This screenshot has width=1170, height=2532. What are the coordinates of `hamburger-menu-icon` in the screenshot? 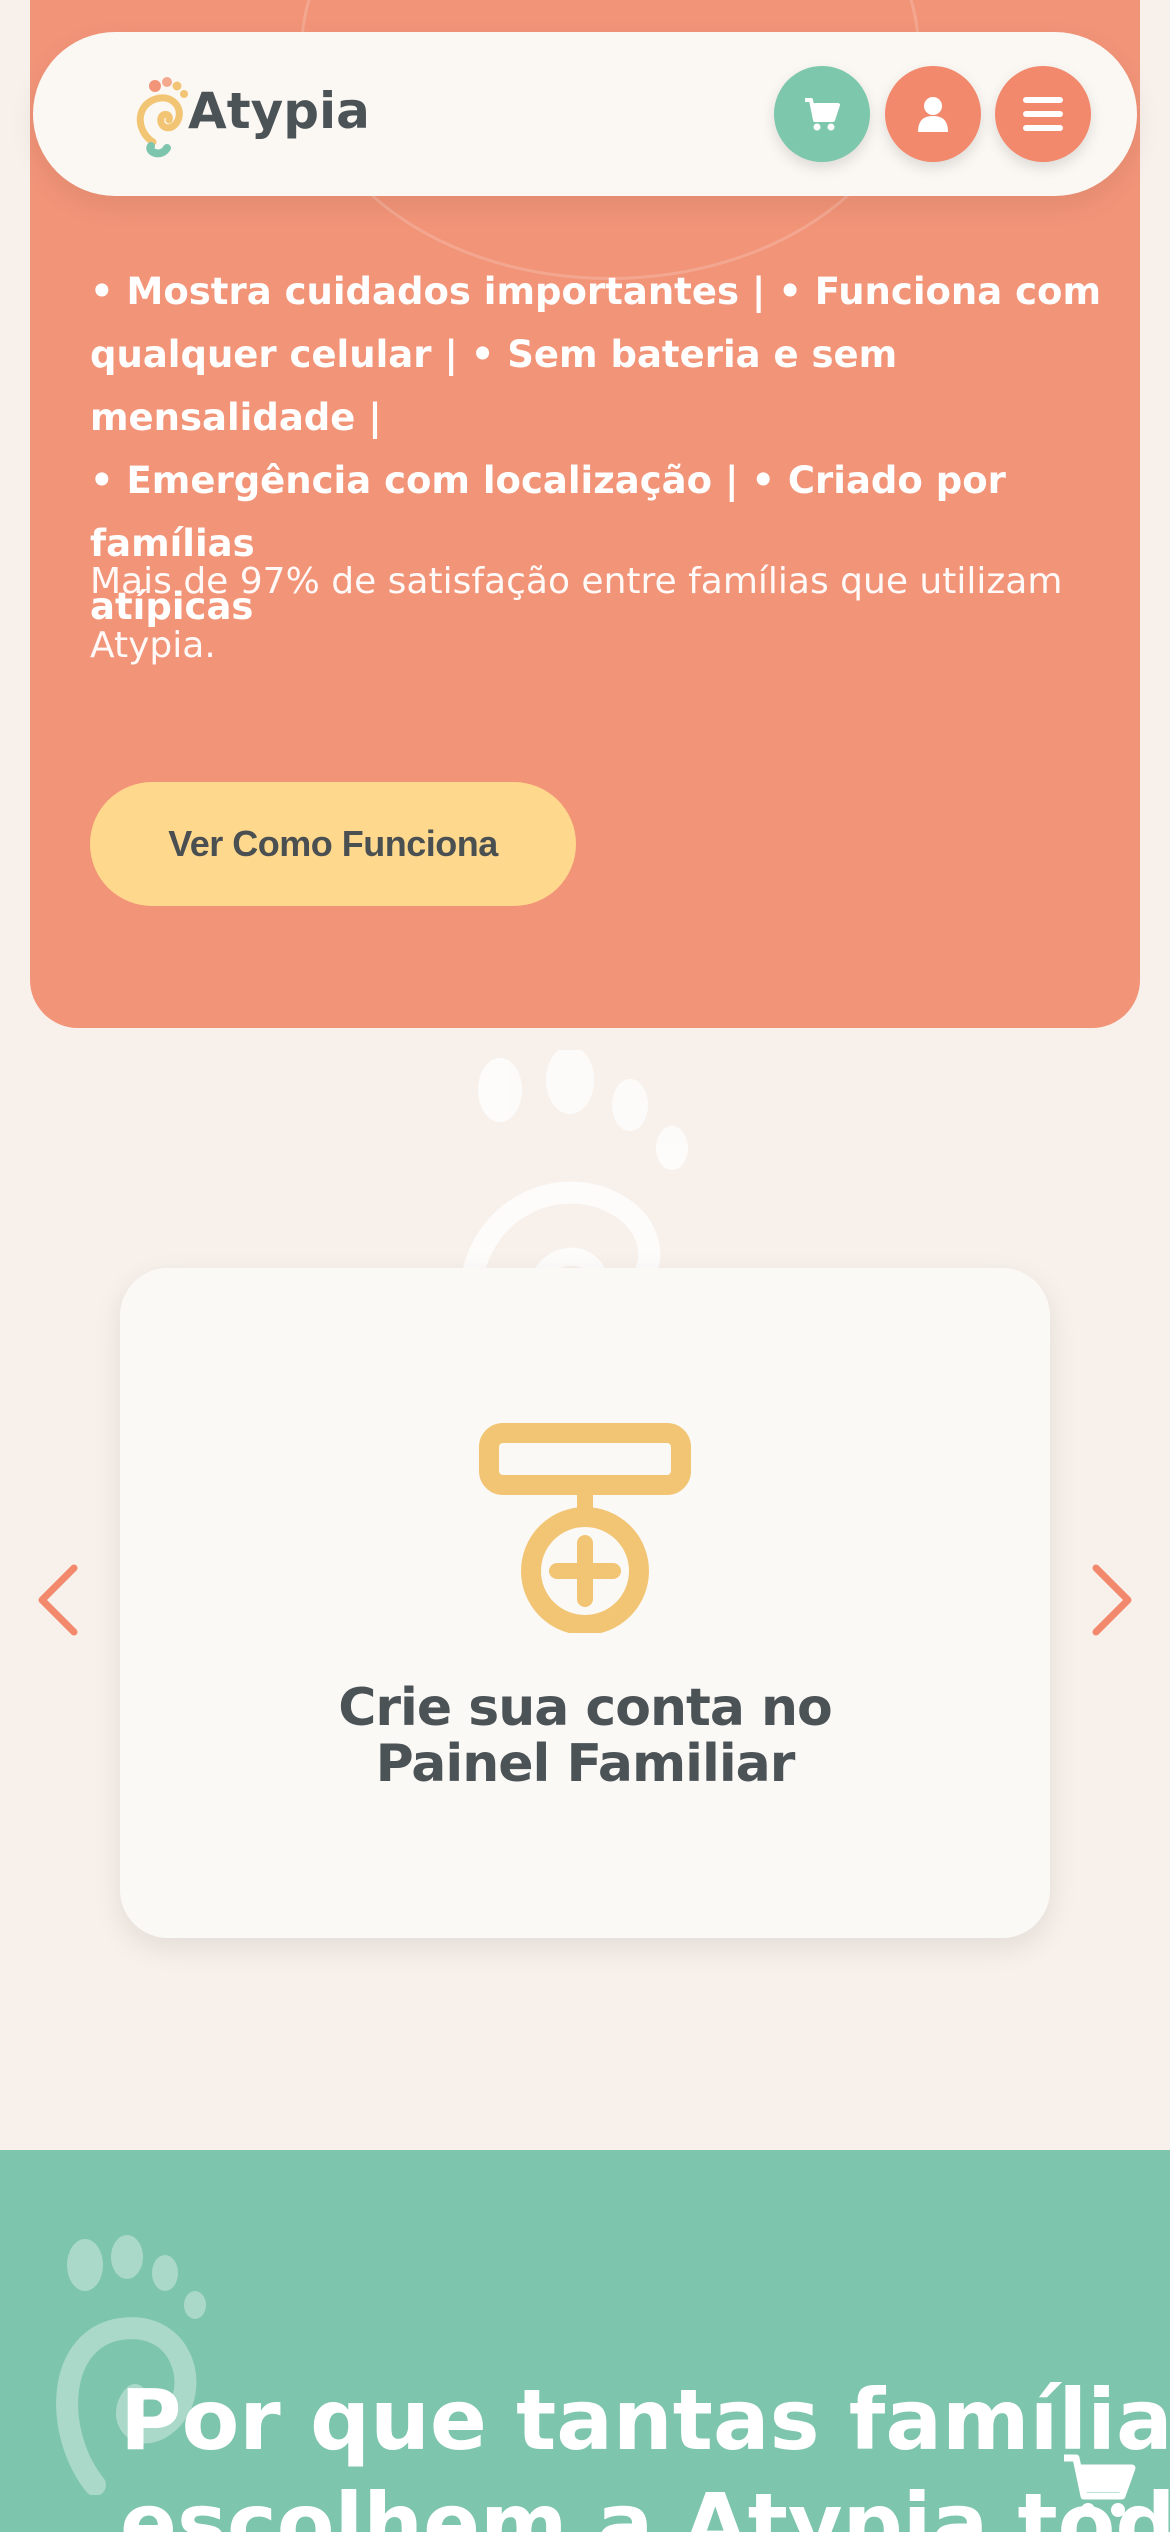 It's located at (1043, 114).